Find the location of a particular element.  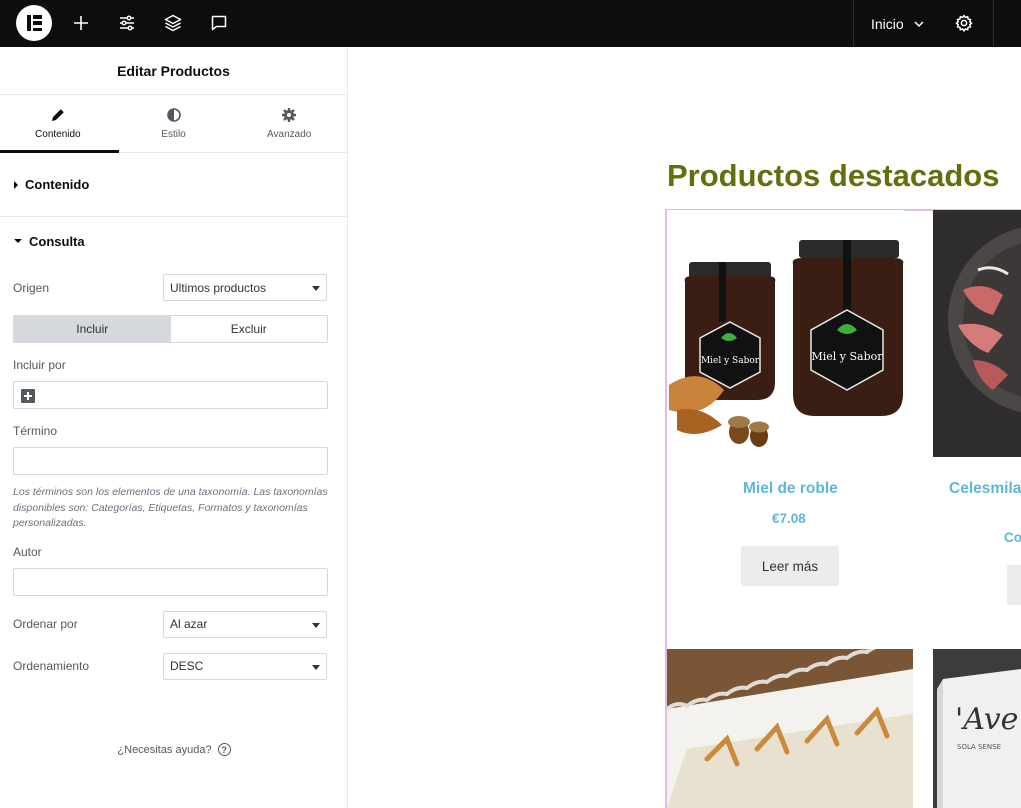

product-image-miel-de-roble: Miel y Sabor Miel y Sabor is located at coordinates (785, 333).